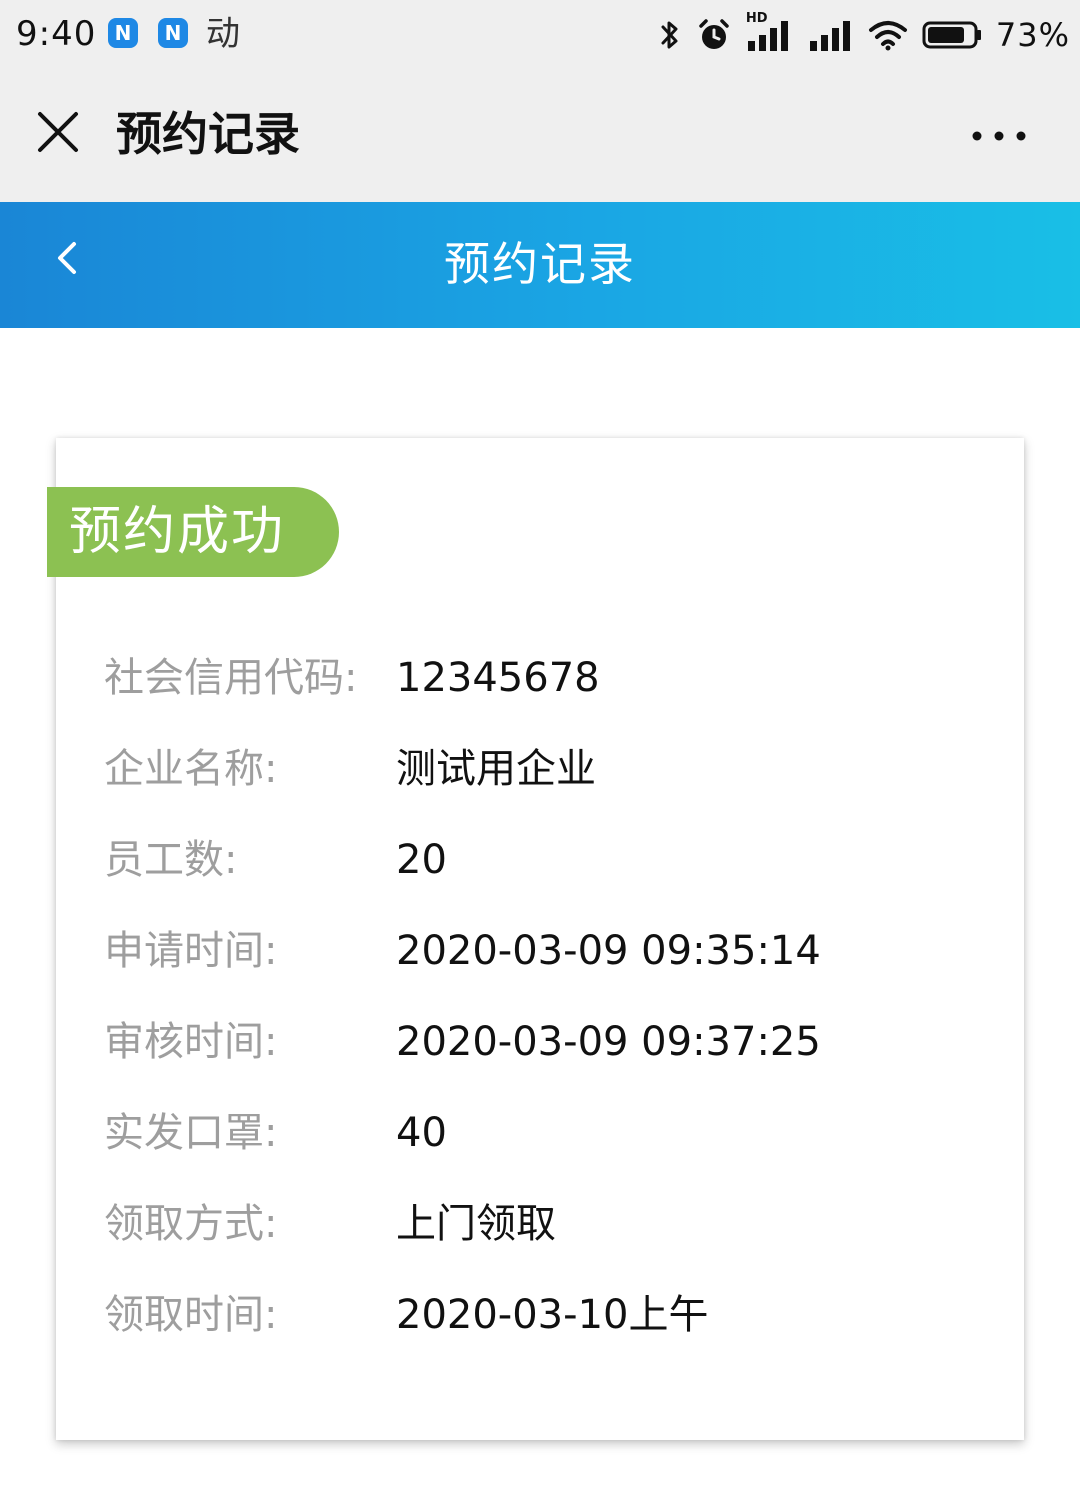 The width and height of the screenshot is (1080, 1486). Describe the element at coordinates (191, 1315) in the screenshot. I see `info-label: 领取时间:` at that location.